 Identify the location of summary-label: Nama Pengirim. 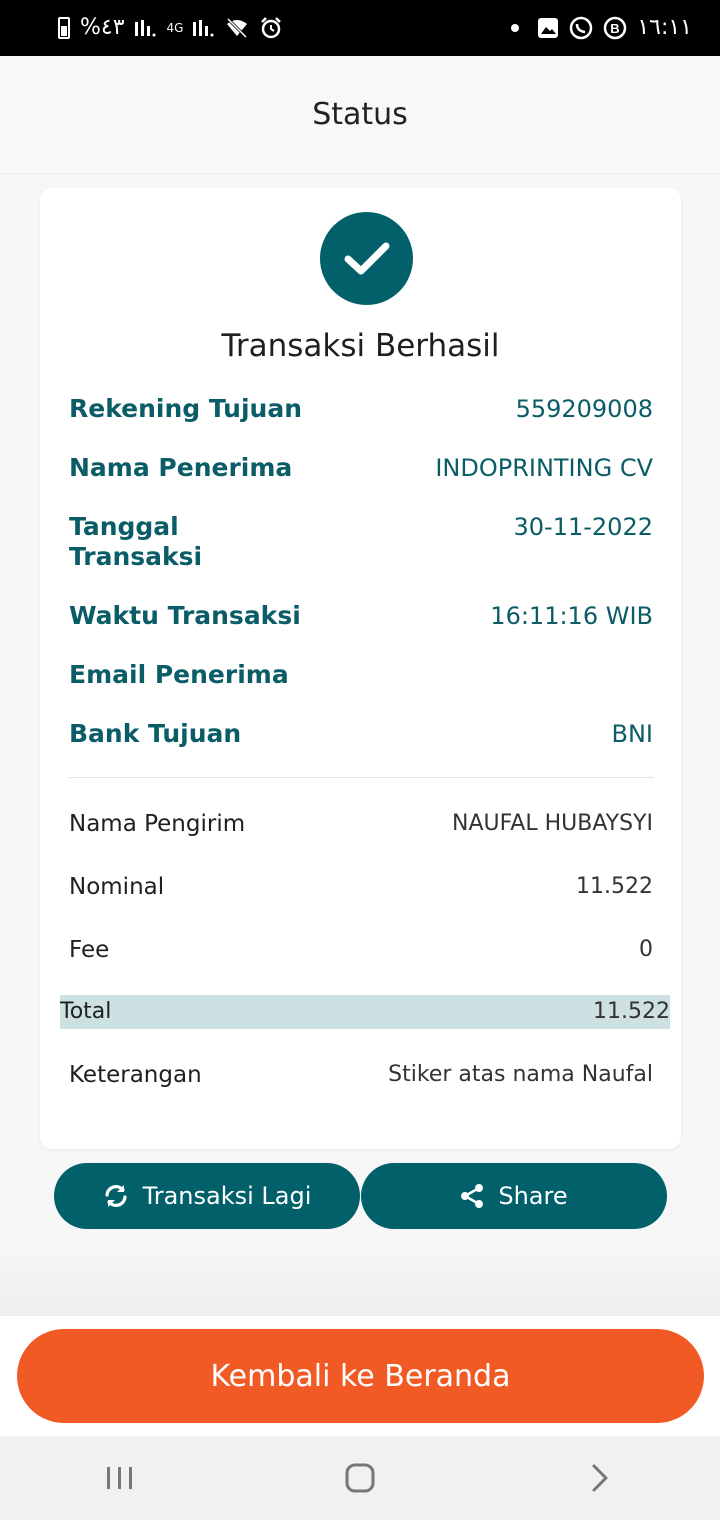
(157, 824).